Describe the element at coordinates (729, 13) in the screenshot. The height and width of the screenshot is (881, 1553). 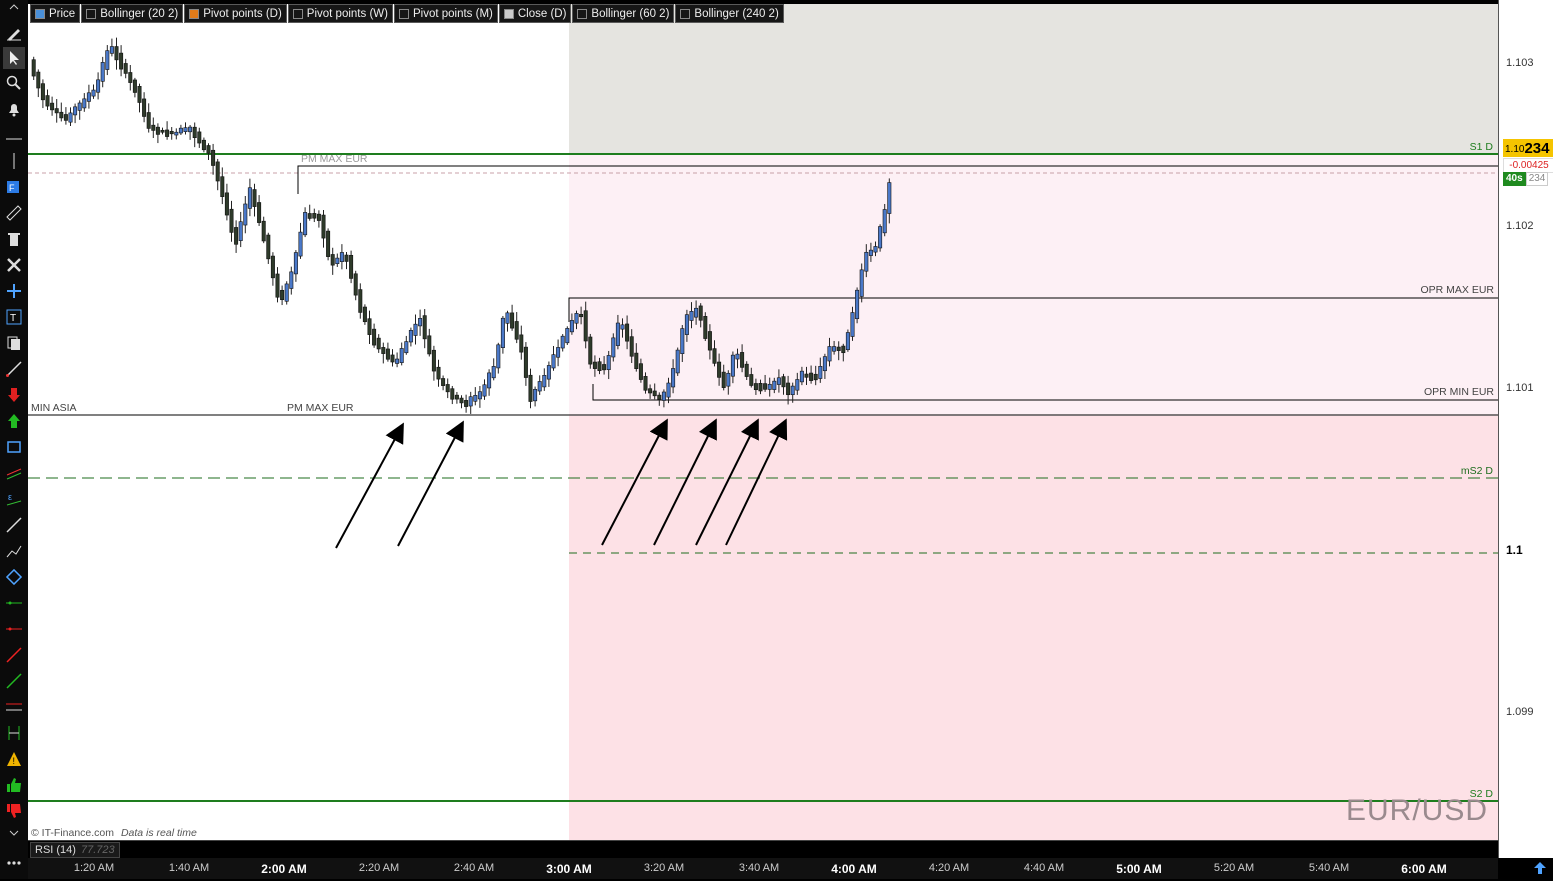
I see `legend-item: Bollinger (240 2)` at that location.